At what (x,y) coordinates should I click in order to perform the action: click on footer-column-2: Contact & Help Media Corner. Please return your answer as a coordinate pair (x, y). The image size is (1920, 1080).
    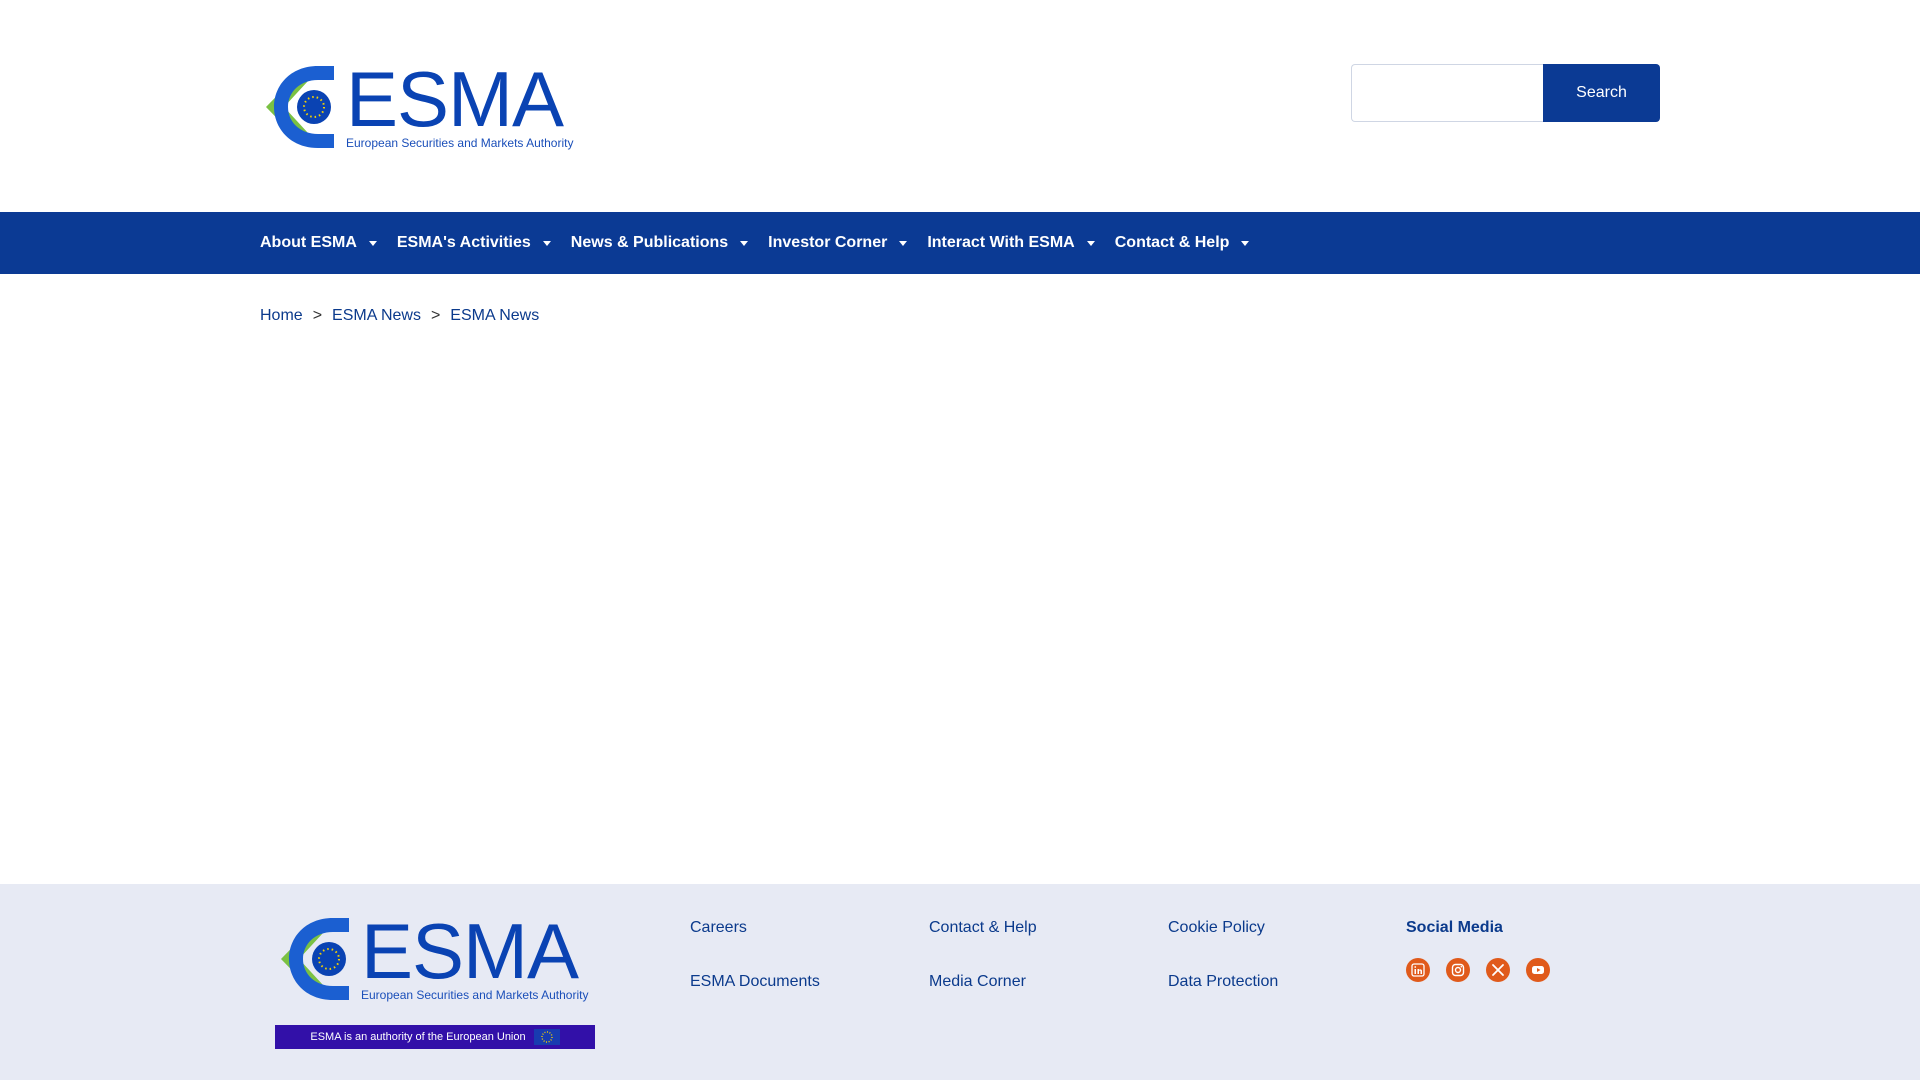
    Looking at the image, I should click on (983, 955).